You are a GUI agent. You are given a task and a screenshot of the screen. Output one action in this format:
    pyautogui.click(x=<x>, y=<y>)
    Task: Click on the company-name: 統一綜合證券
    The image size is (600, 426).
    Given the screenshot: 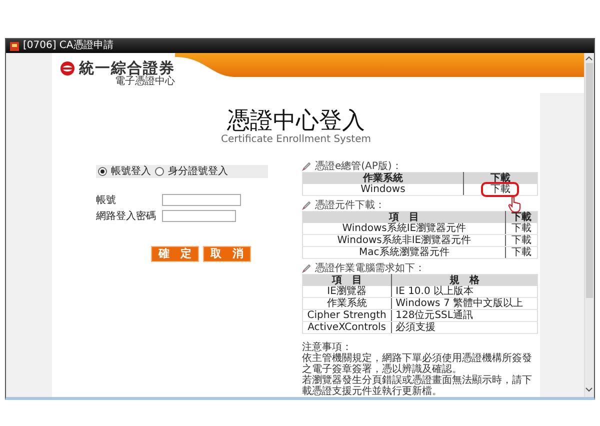 What is the action you would take?
    pyautogui.click(x=127, y=68)
    